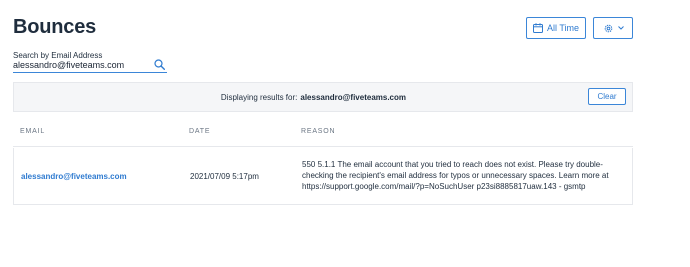 This screenshot has height=267, width=690. What do you see at coordinates (608, 28) in the screenshot?
I see `gear-icon` at bounding box center [608, 28].